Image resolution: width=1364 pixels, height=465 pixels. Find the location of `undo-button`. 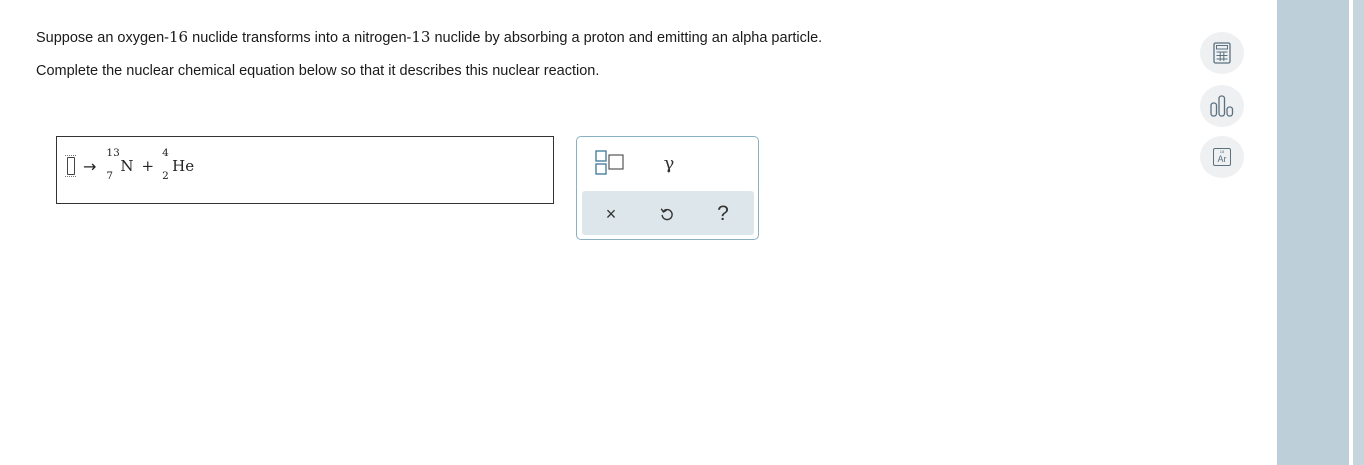

undo-button is located at coordinates (667, 214).